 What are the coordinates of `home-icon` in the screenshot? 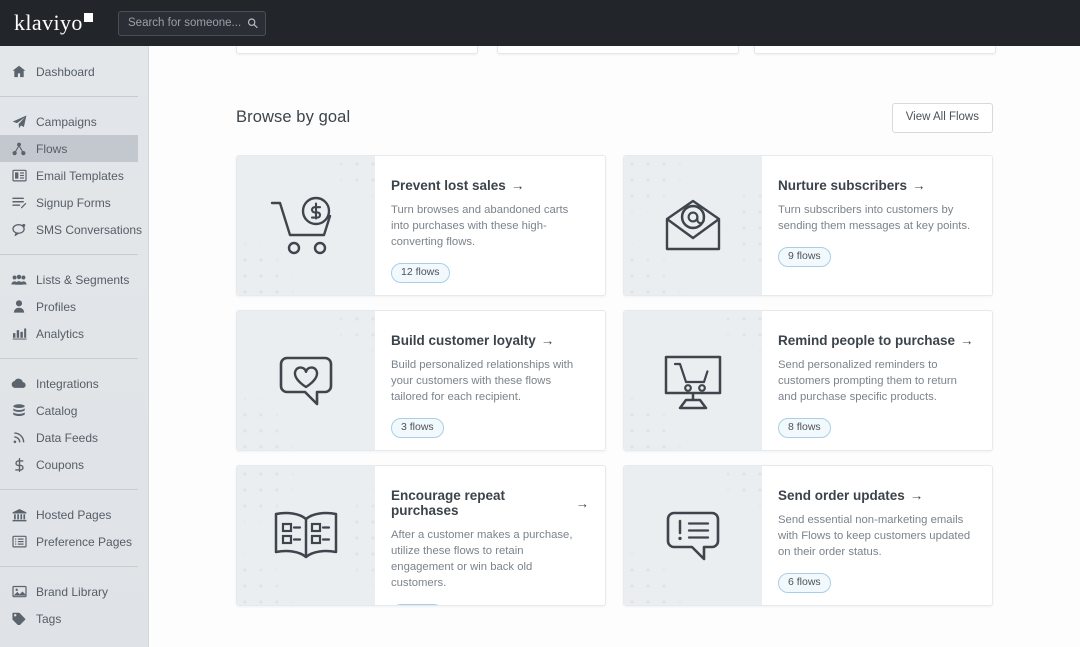 It's located at (19, 71).